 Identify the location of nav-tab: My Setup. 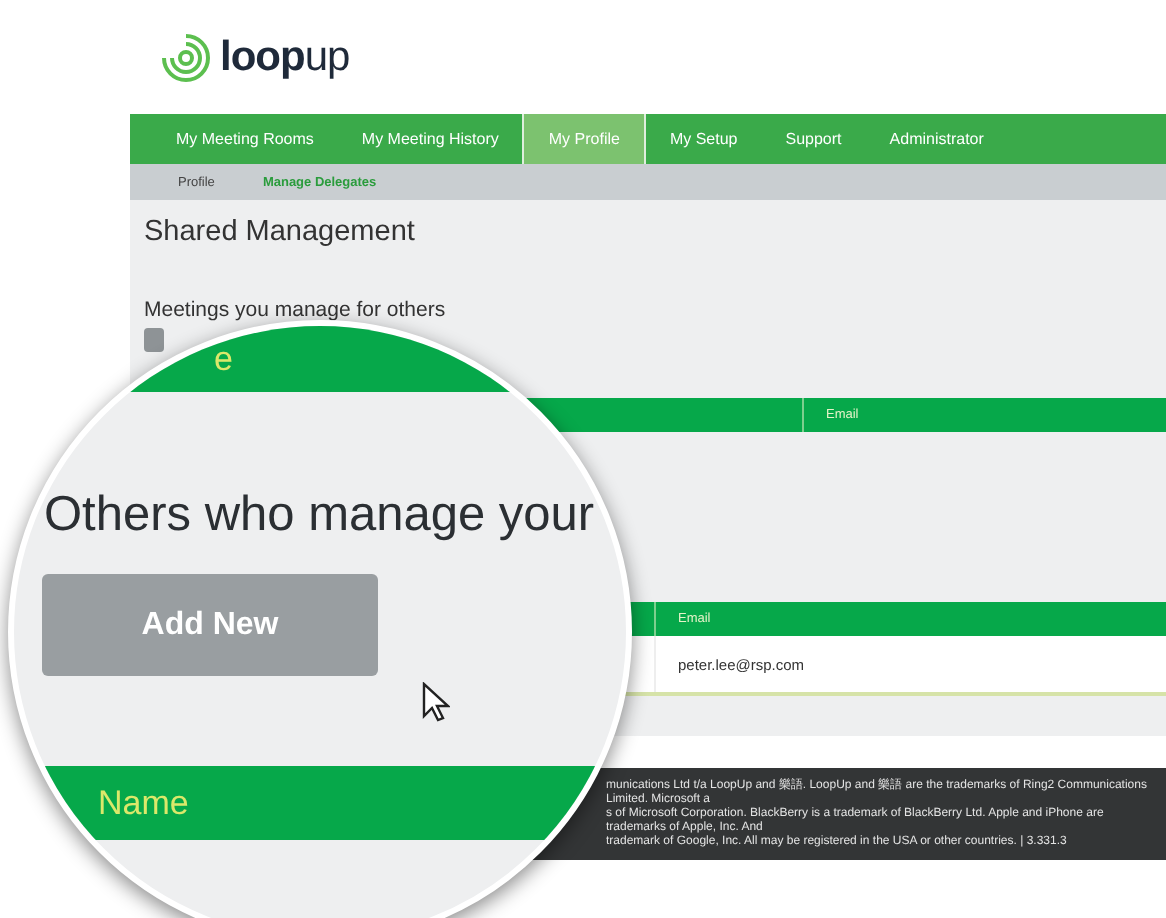
(703, 139).